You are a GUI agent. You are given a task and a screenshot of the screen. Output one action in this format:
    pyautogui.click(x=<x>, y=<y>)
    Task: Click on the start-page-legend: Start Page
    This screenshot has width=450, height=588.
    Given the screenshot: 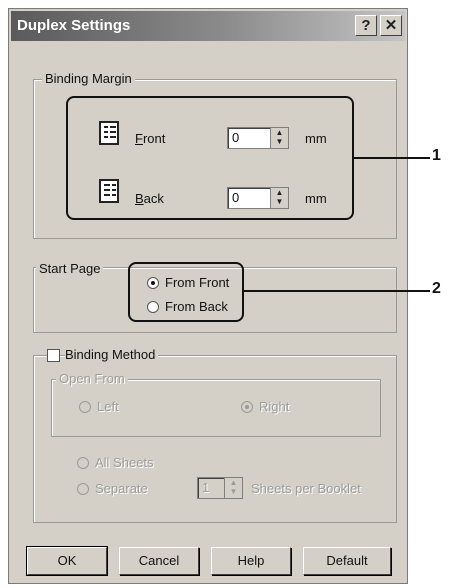 What is the action you would take?
    pyautogui.click(x=70, y=268)
    